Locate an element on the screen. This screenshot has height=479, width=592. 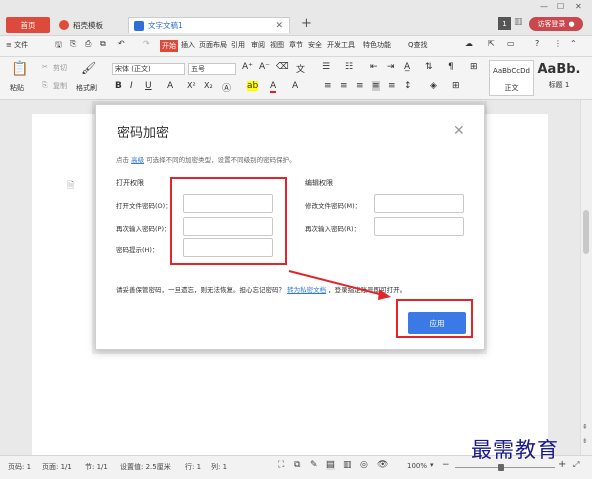
outdent-icon: ⇤ is located at coordinates (374, 67).